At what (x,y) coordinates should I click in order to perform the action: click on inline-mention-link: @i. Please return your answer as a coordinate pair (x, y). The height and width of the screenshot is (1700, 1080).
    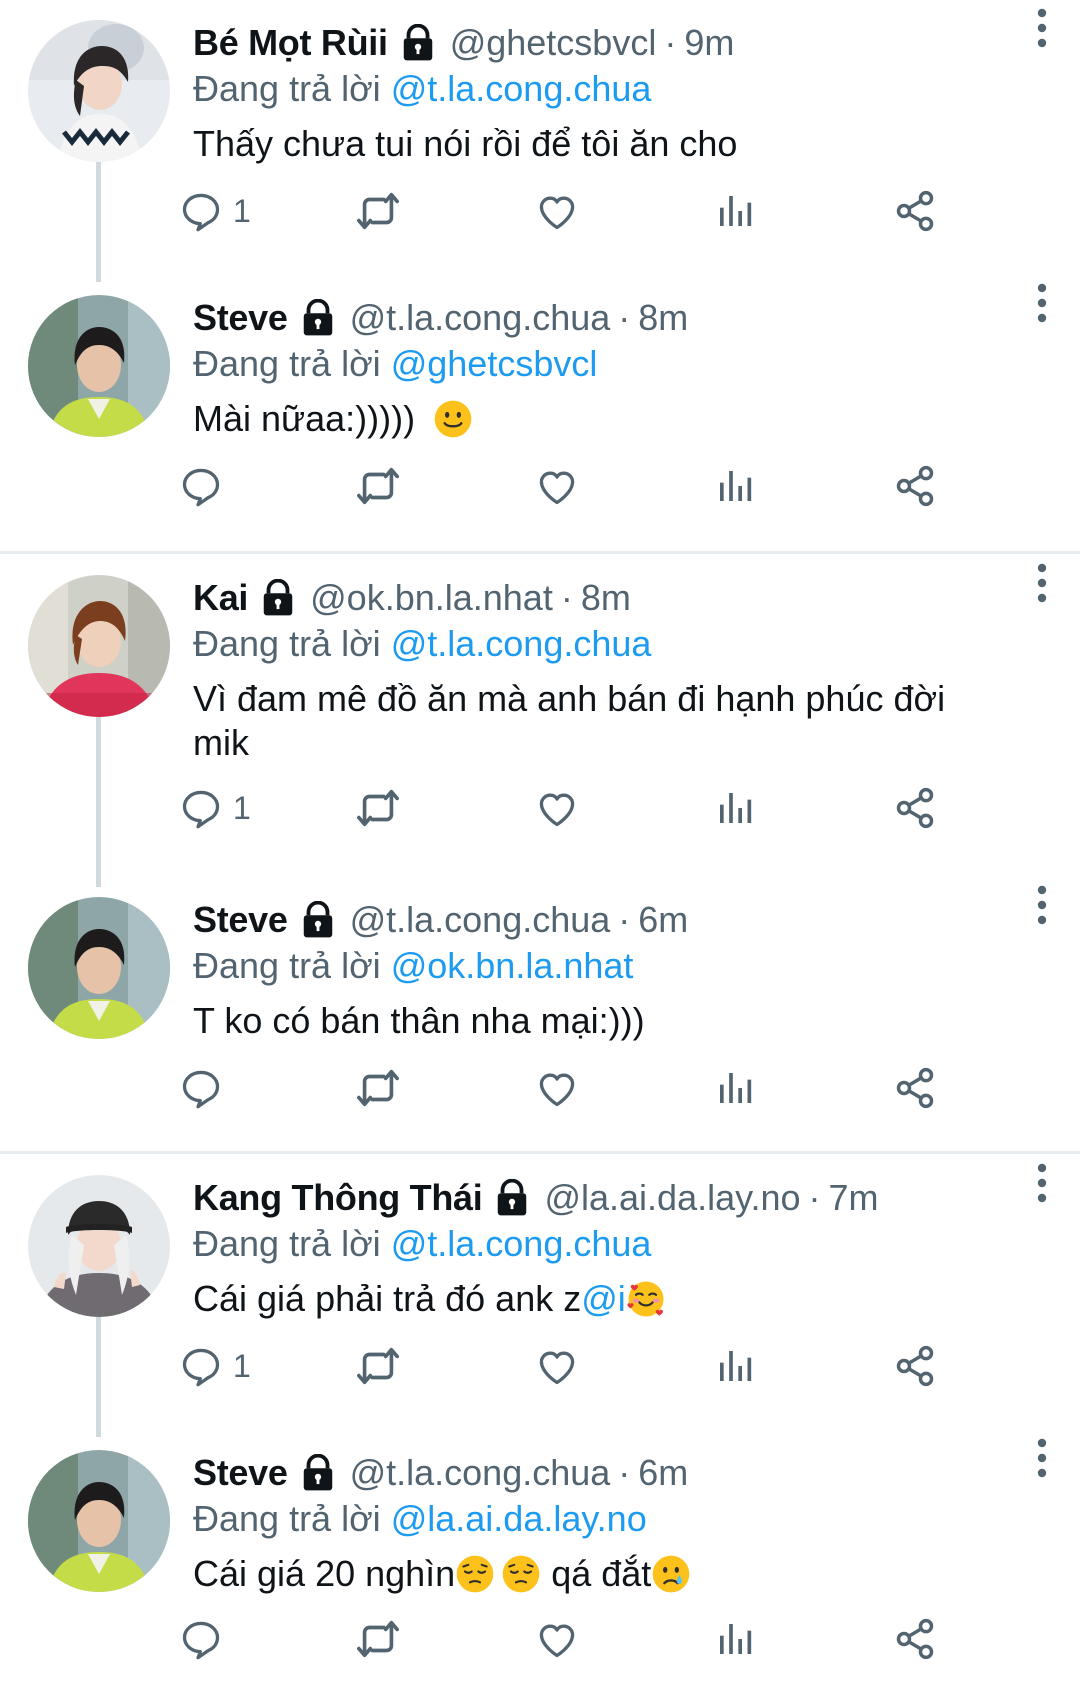
    Looking at the image, I should click on (603, 1298).